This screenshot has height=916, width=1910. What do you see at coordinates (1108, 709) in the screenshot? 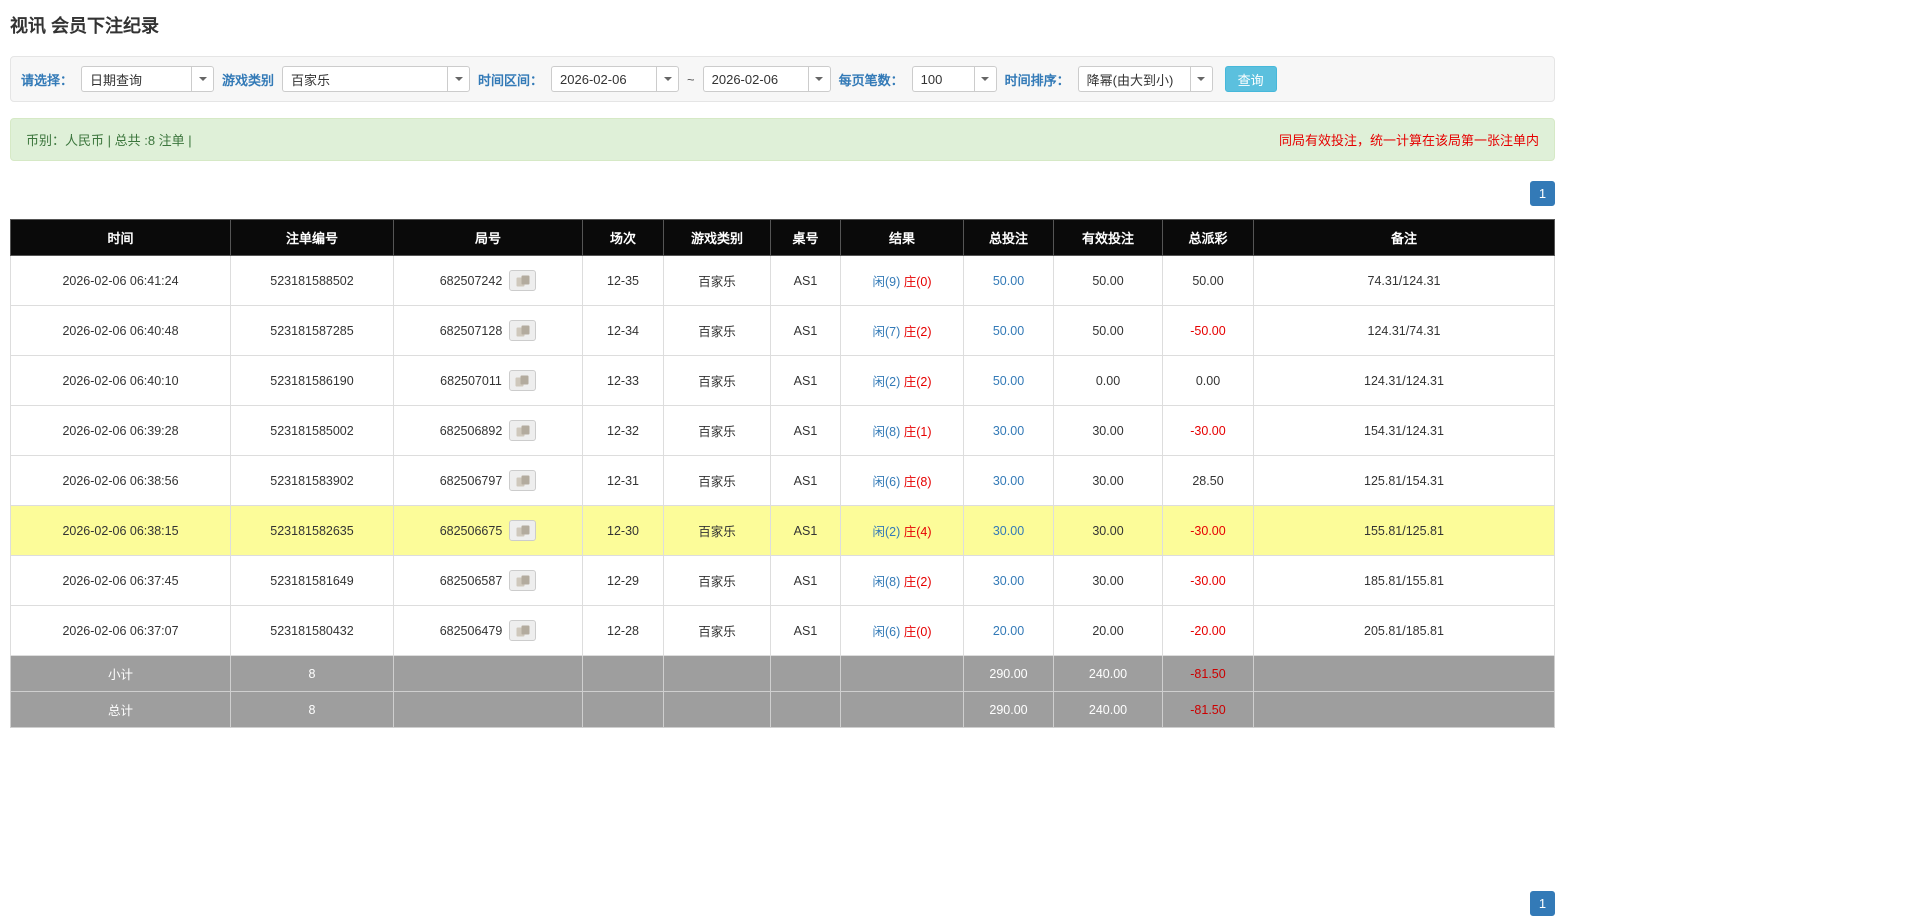
I see `total-valid-bet: 240.00` at bounding box center [1108, 709].